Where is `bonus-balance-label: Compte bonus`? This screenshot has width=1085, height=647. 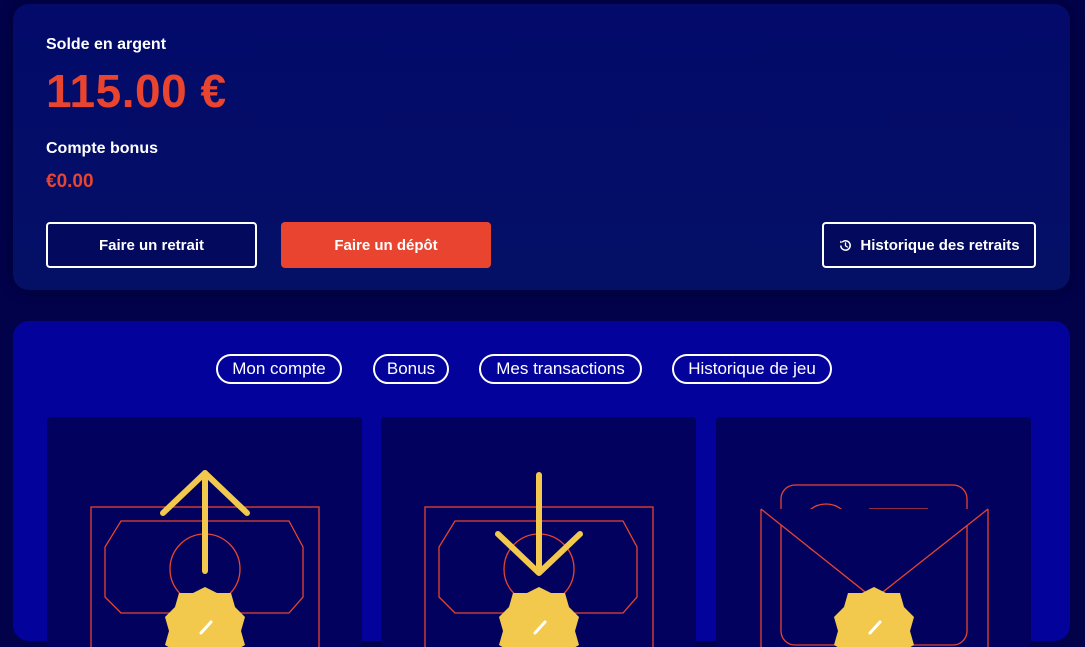
bonus-balance-label: Compte bonus is located at coordinates (102, 148).